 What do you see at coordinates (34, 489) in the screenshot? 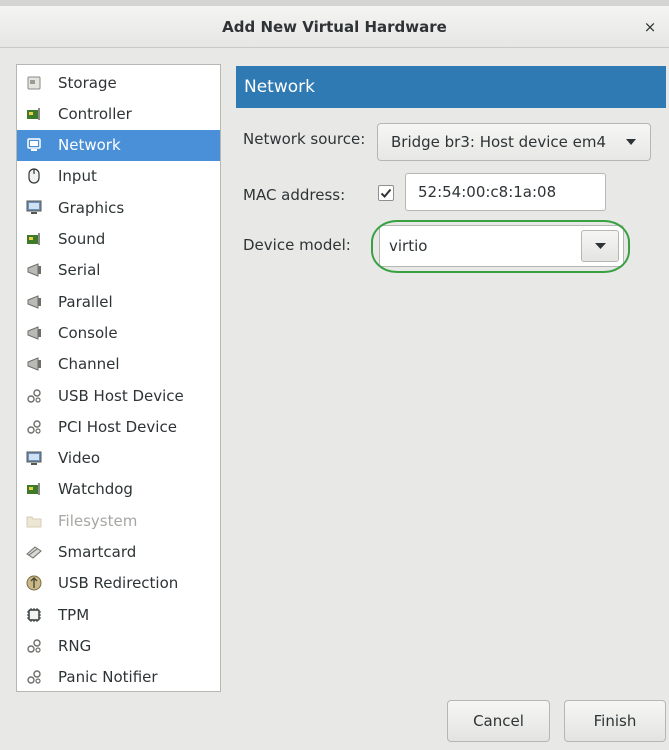
I see `watchdog-icon` at bounding box center [34, 489].